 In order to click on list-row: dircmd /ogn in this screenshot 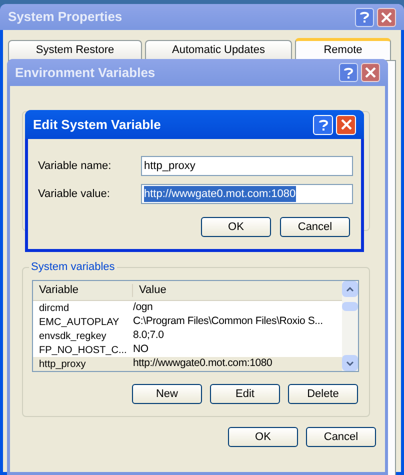, I will do `click(187, 308)`.